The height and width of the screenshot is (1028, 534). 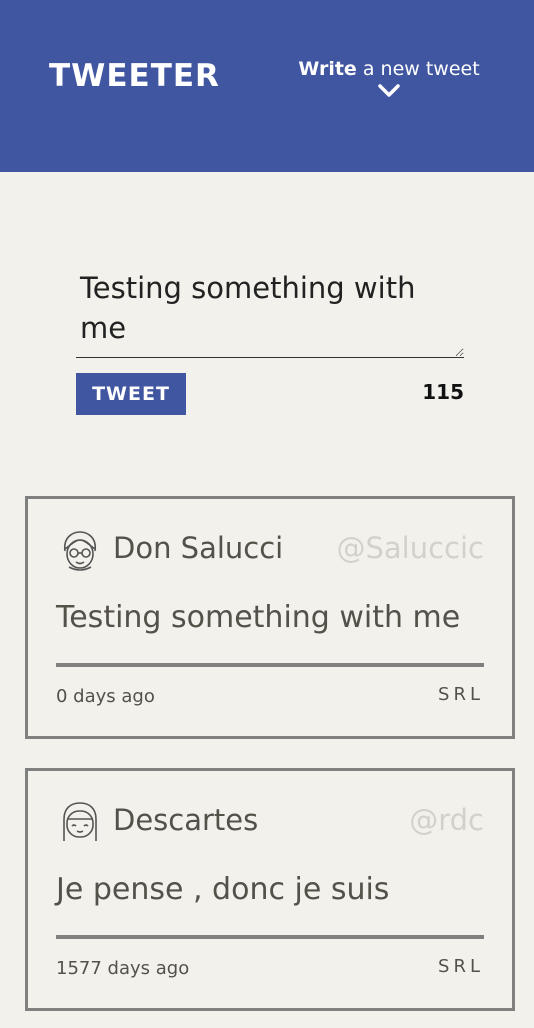 What do you see at coordinates (131, 394) in the screenshot?
I see `tweet-button: TWEET` at bounding box center [131, 394].